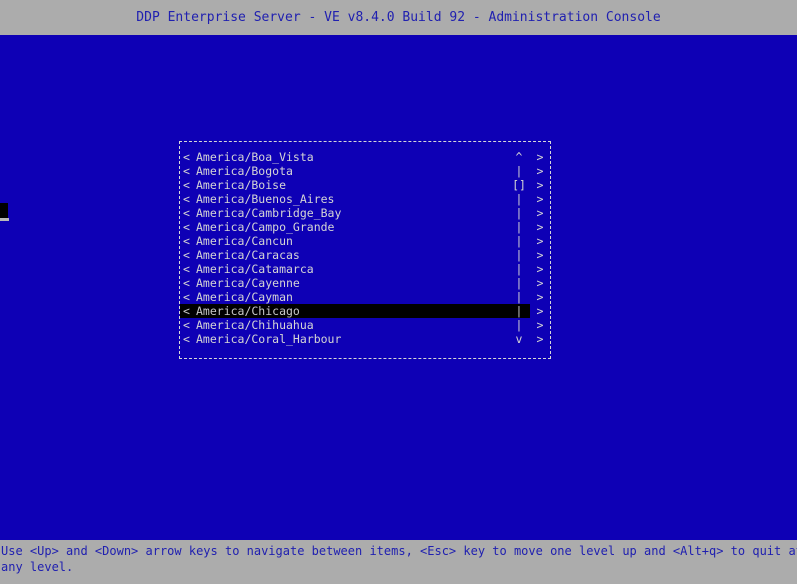 This screenshot has height=584, width=797. What do you see at coordinates (248, 255) in the screenshot?
I see `list-item-label: America/Caracas` at bounding box center [248, 255].